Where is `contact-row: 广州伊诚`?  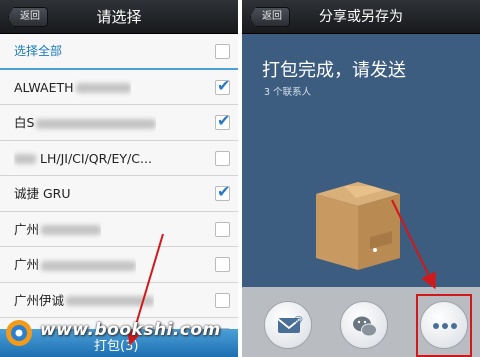
contact-row: 广州伊诚 is located at coordinates (119, 300).